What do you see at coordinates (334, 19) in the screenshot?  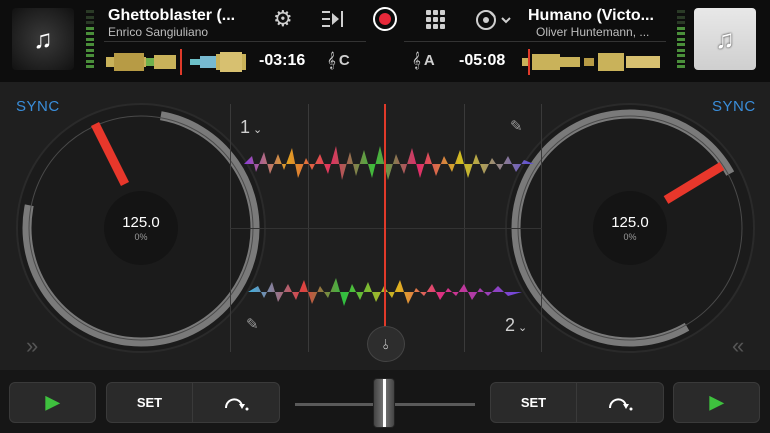 I see `playlist-icon` at bounding box center [334, 19].